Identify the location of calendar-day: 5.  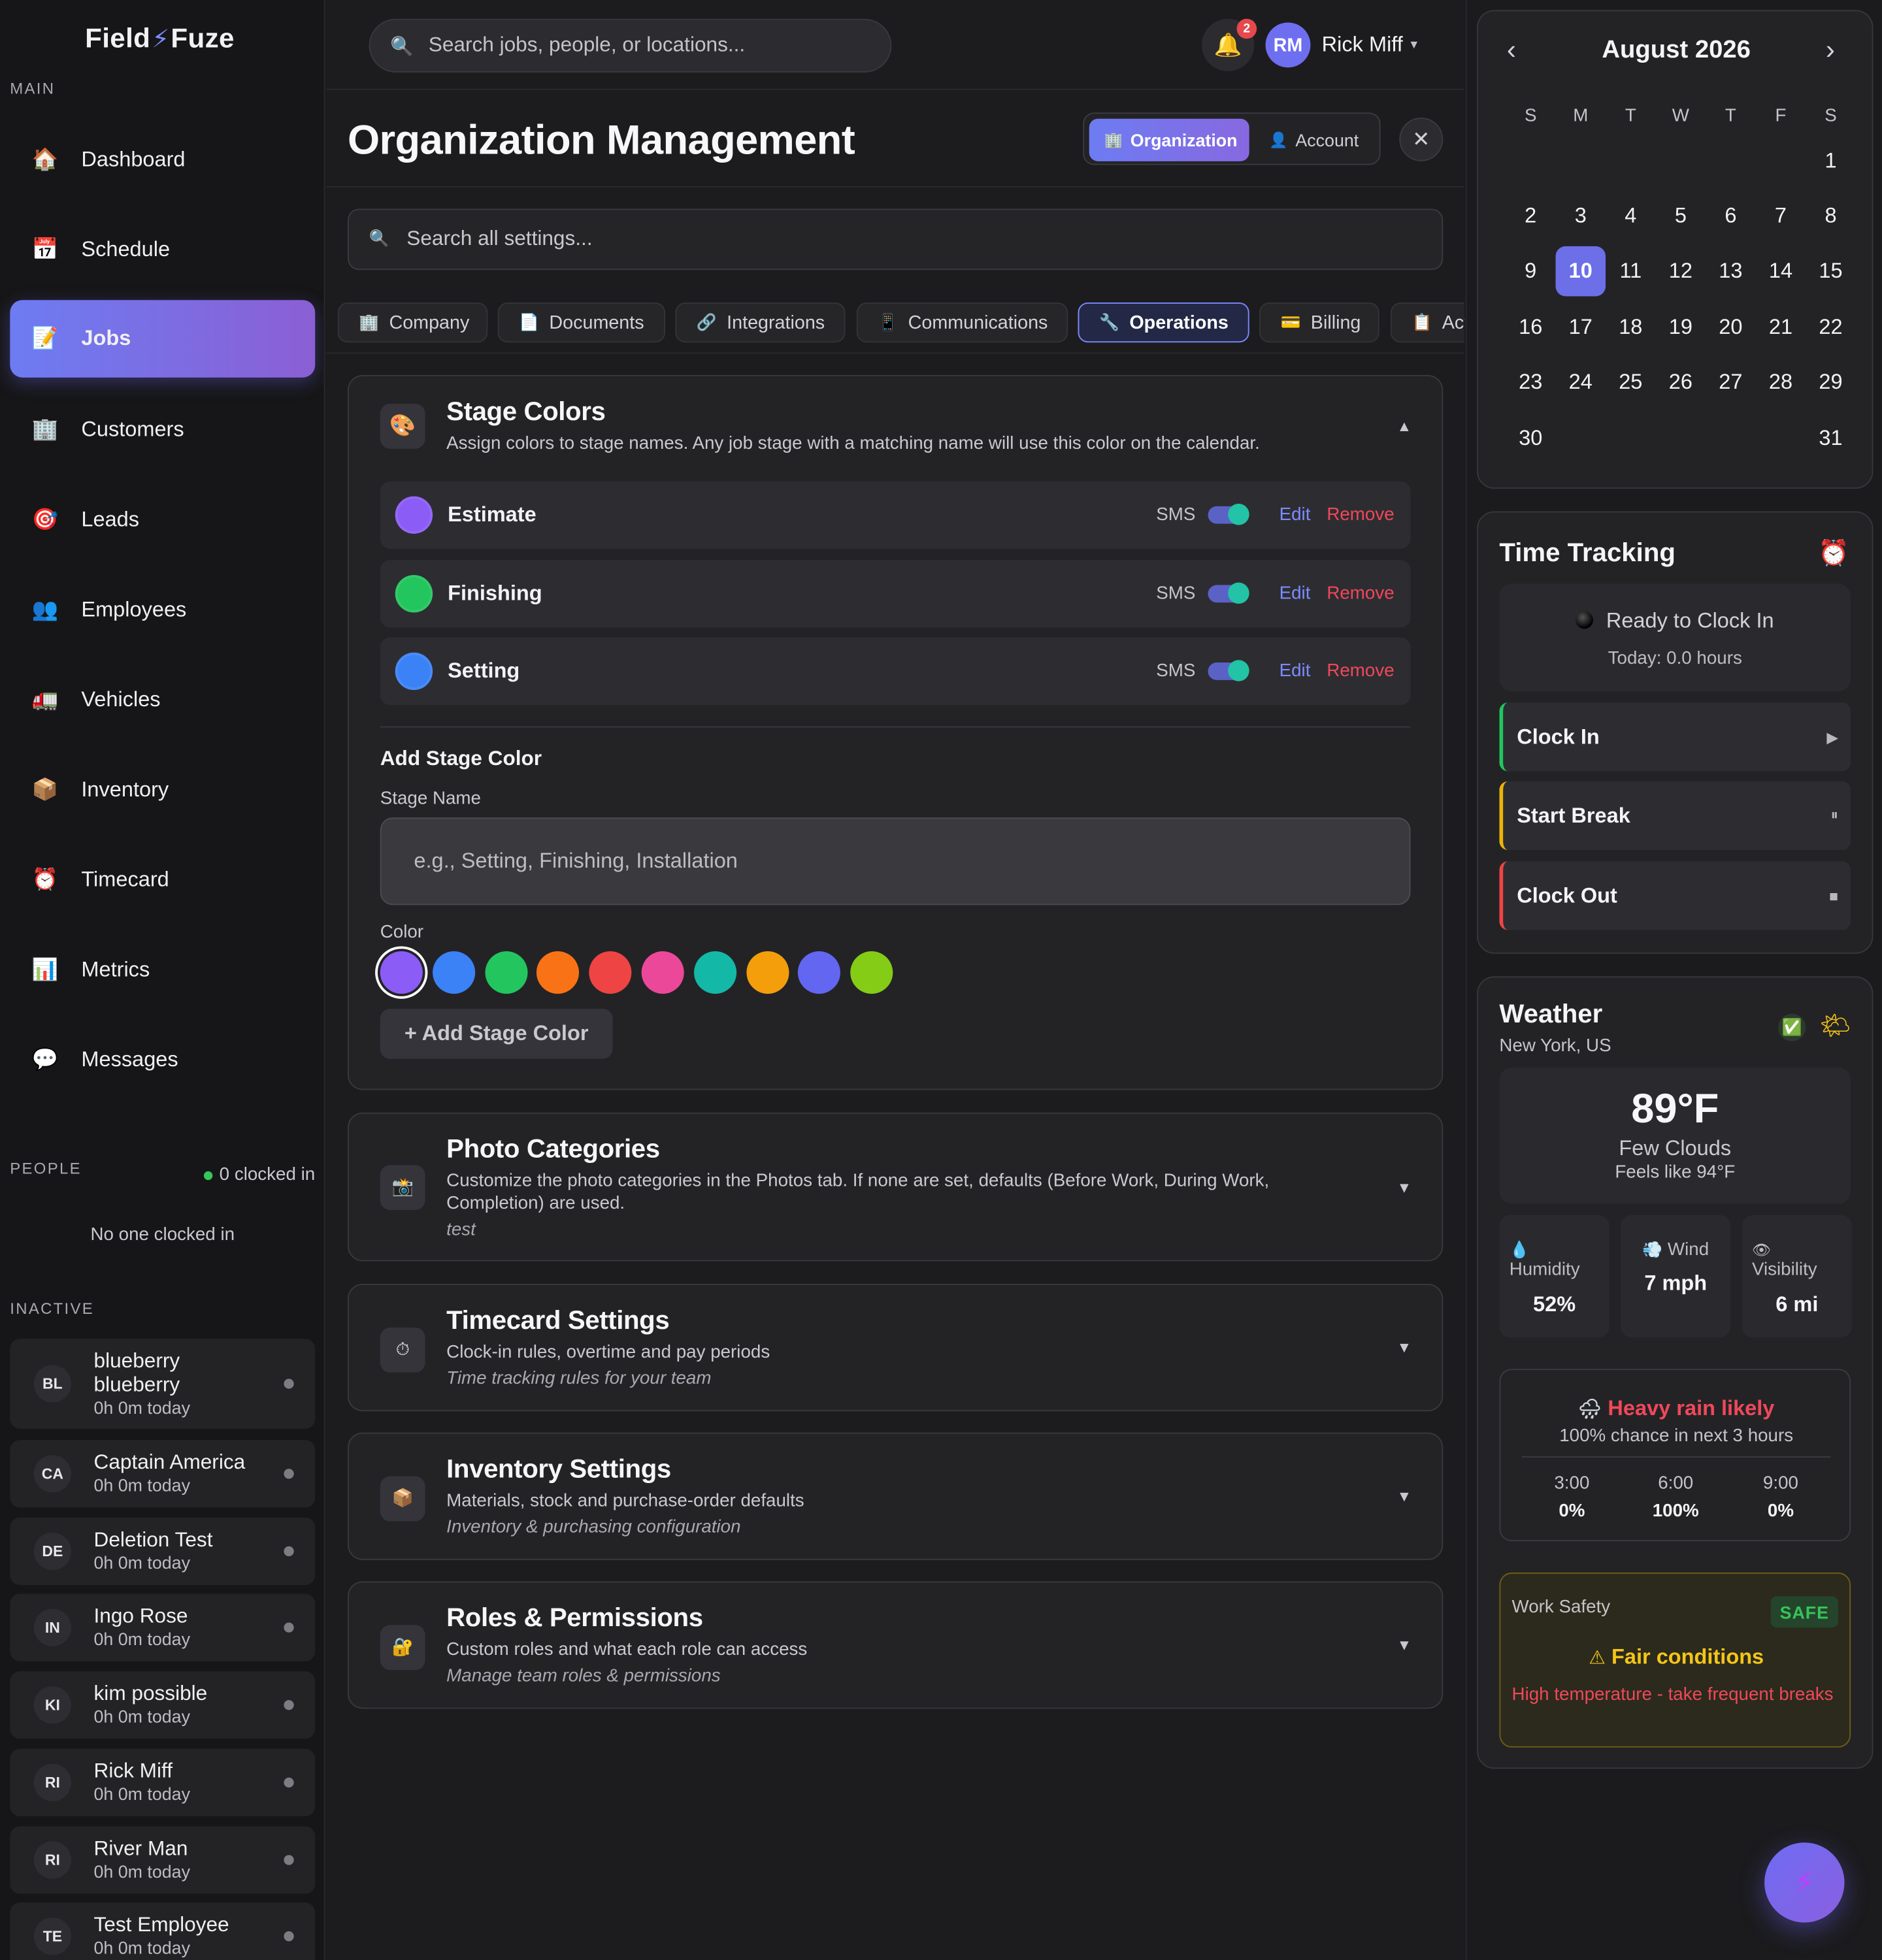
(1681, 216).